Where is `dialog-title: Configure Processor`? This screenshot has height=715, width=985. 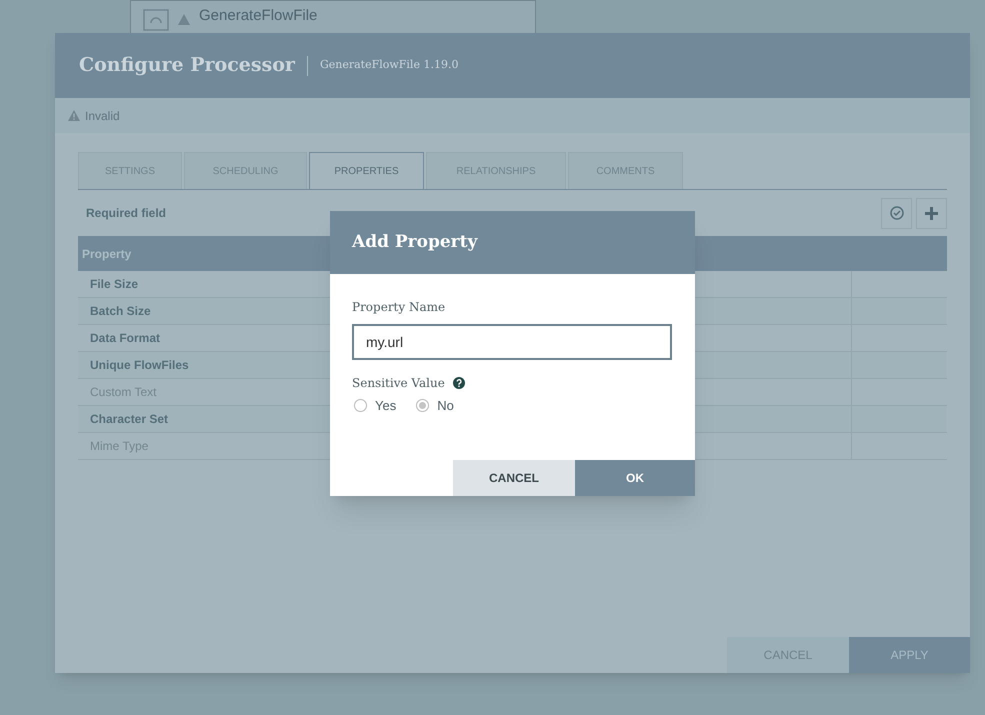 dialog-title: Configure Processor is located at coordinates (187, 65).